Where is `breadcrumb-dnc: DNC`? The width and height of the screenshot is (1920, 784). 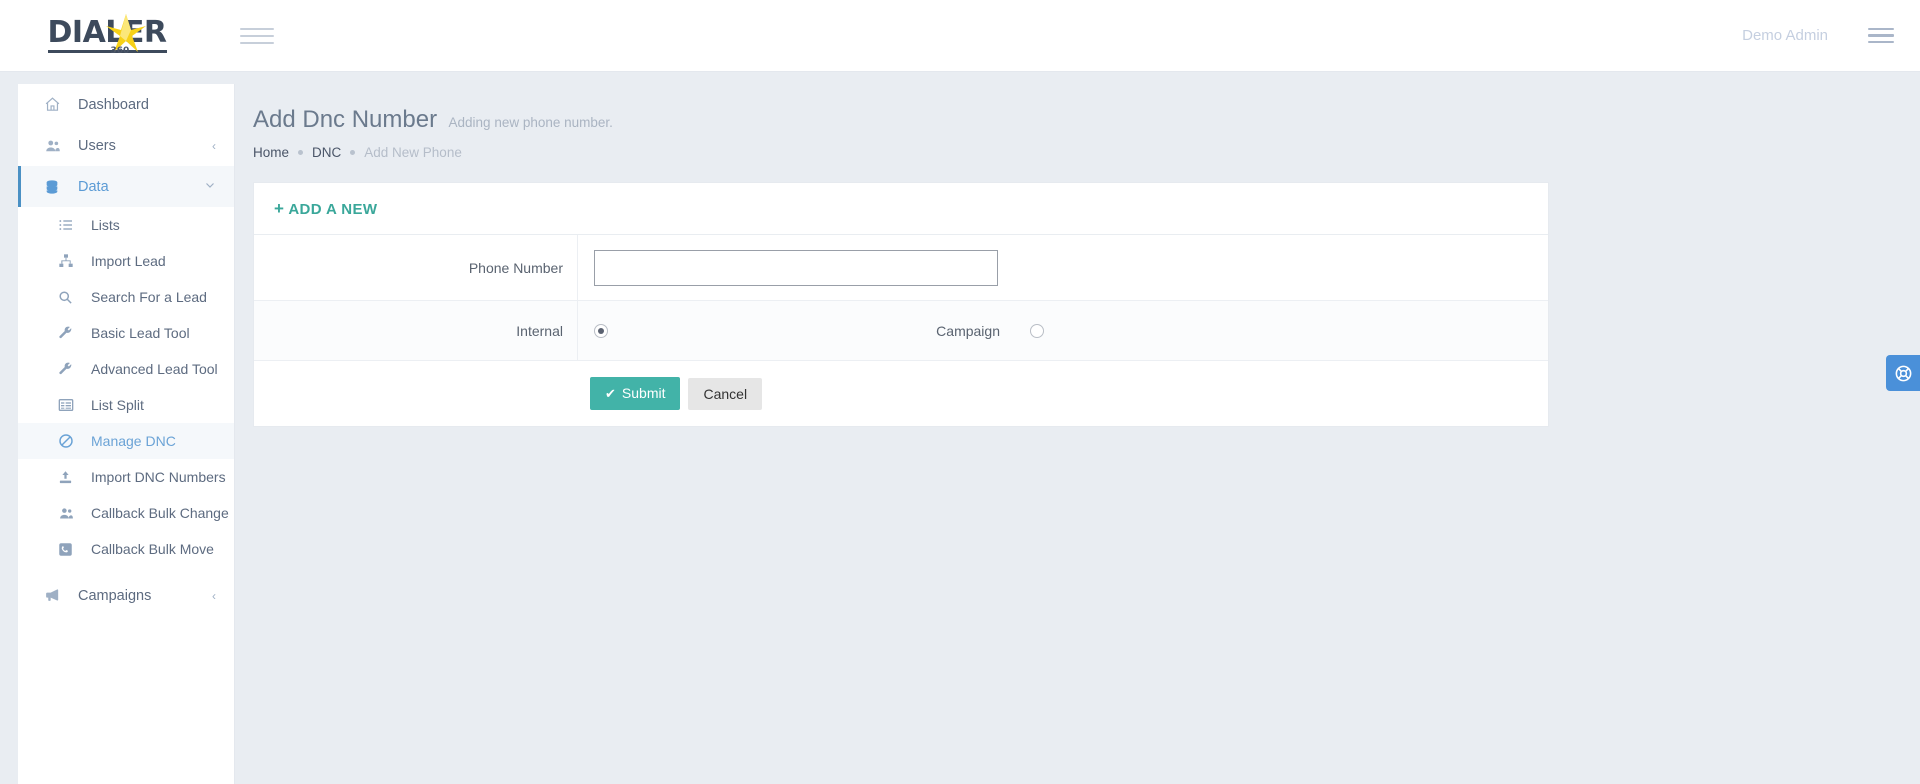 breadcrumb-dnc: DNC is located at coordinates (326, 152).